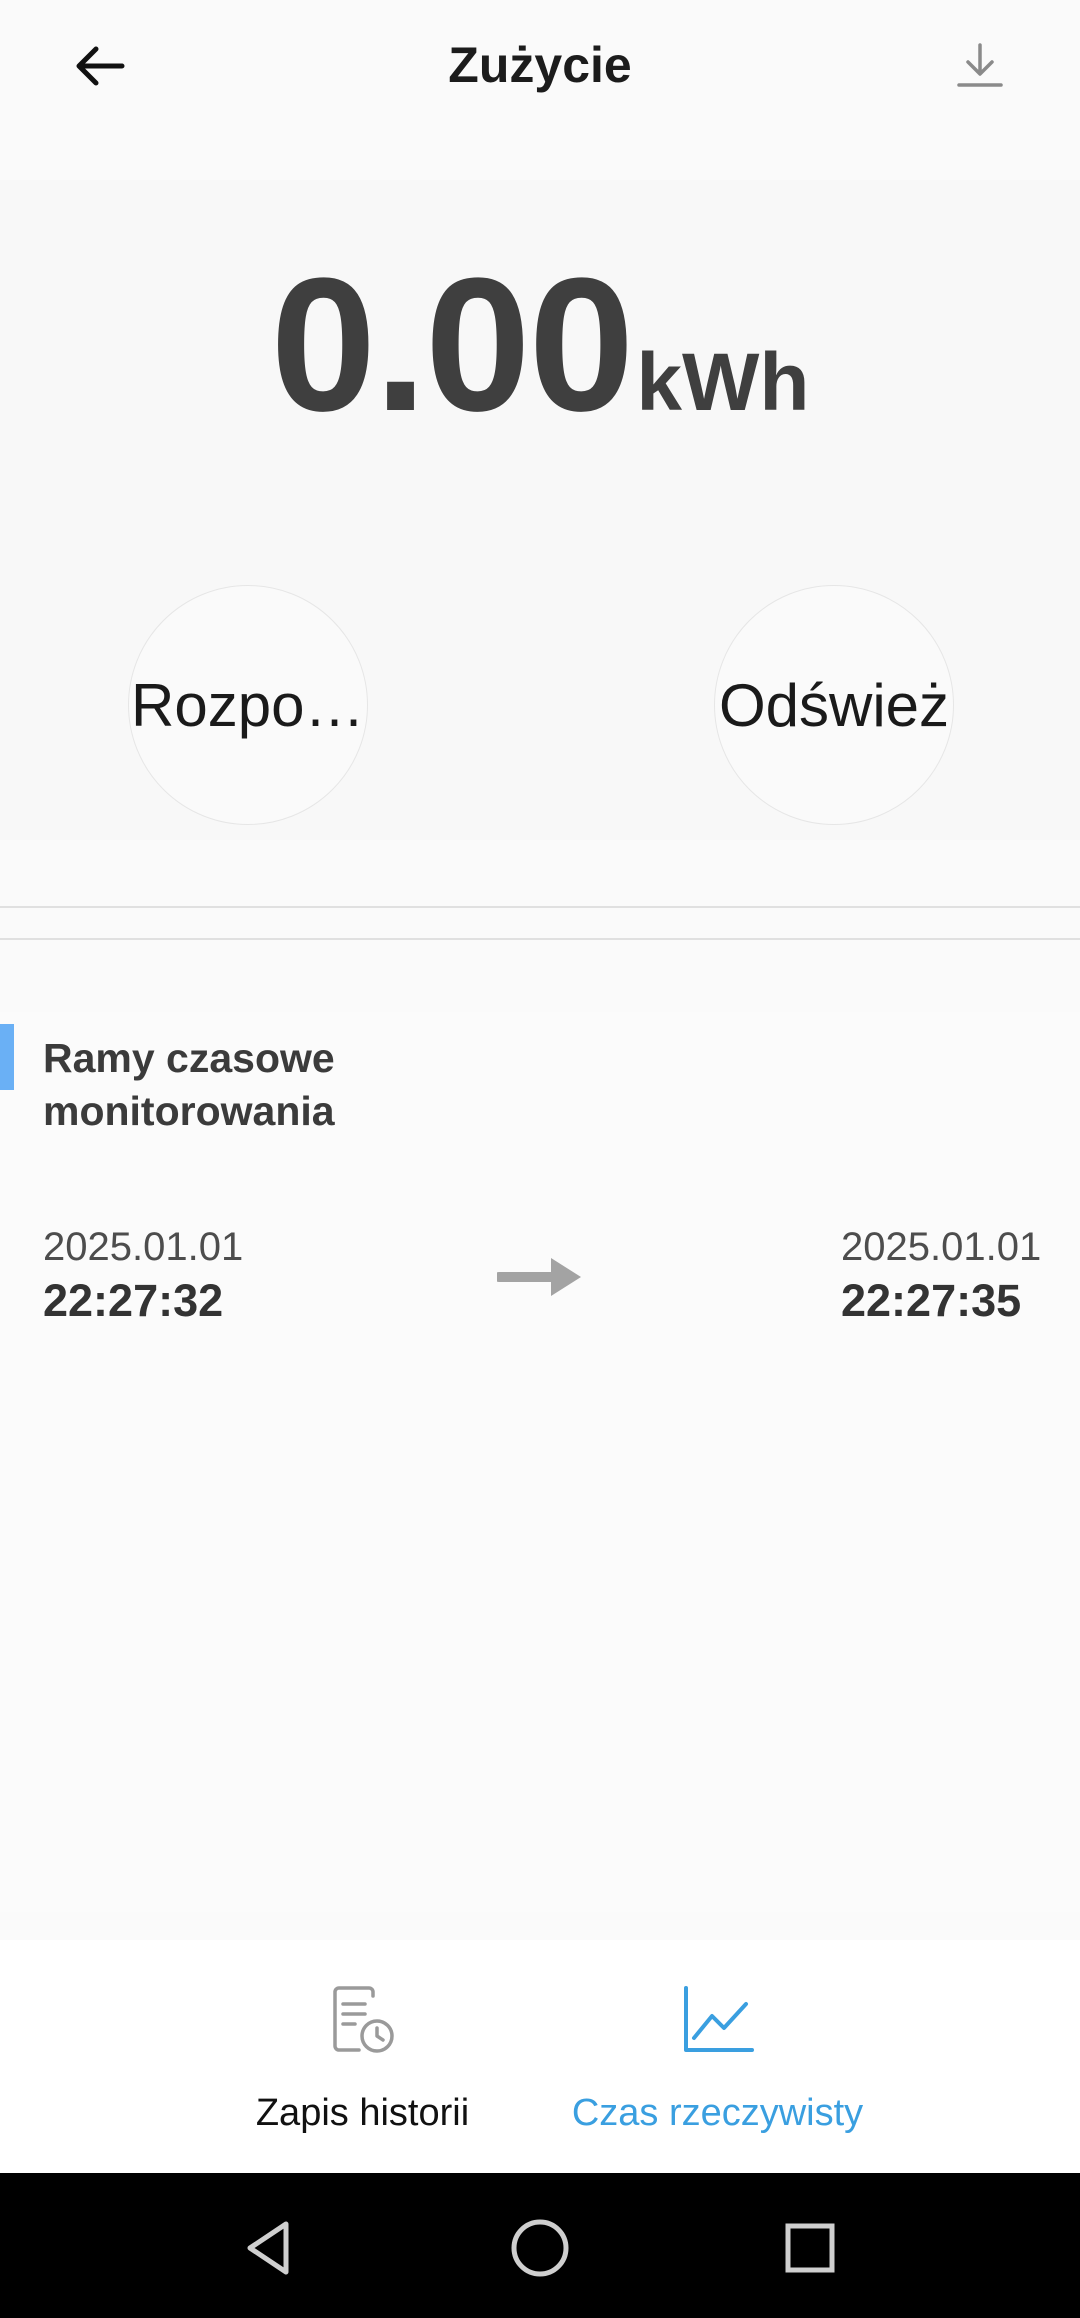 The image size is (1080, 2318). I want to click on end-clock: 22:27:35, so click(931, 1300).